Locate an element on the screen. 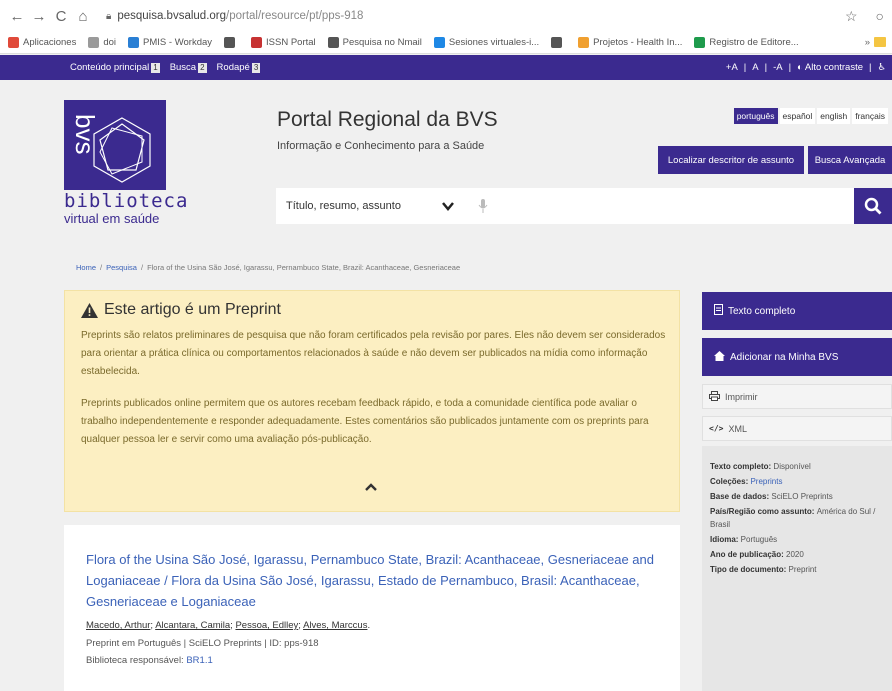 The image size is (892, 691). folder-icon is located at coordinates (880, 42).